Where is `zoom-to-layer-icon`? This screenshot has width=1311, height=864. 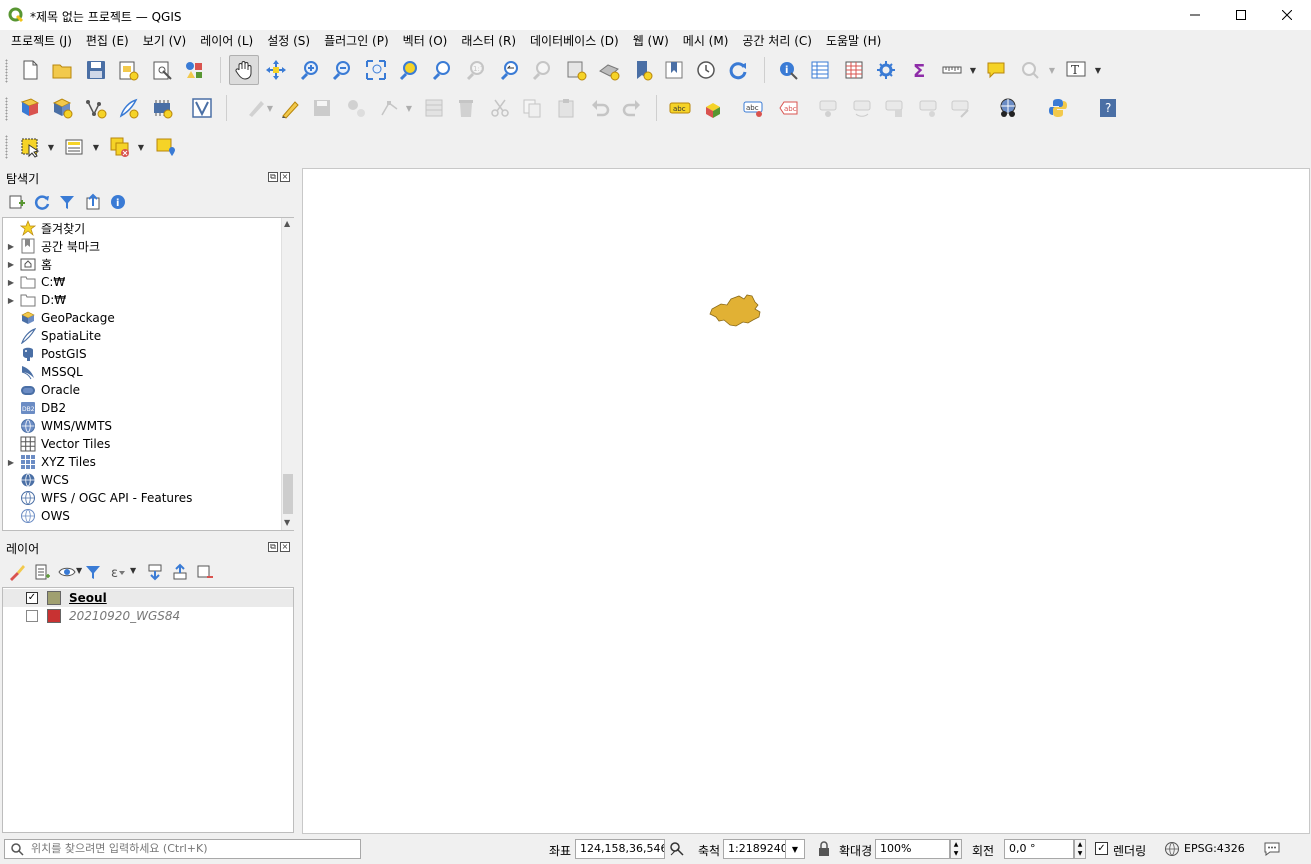 zoom-to-layer-icon is located at coordinates (442, 70).